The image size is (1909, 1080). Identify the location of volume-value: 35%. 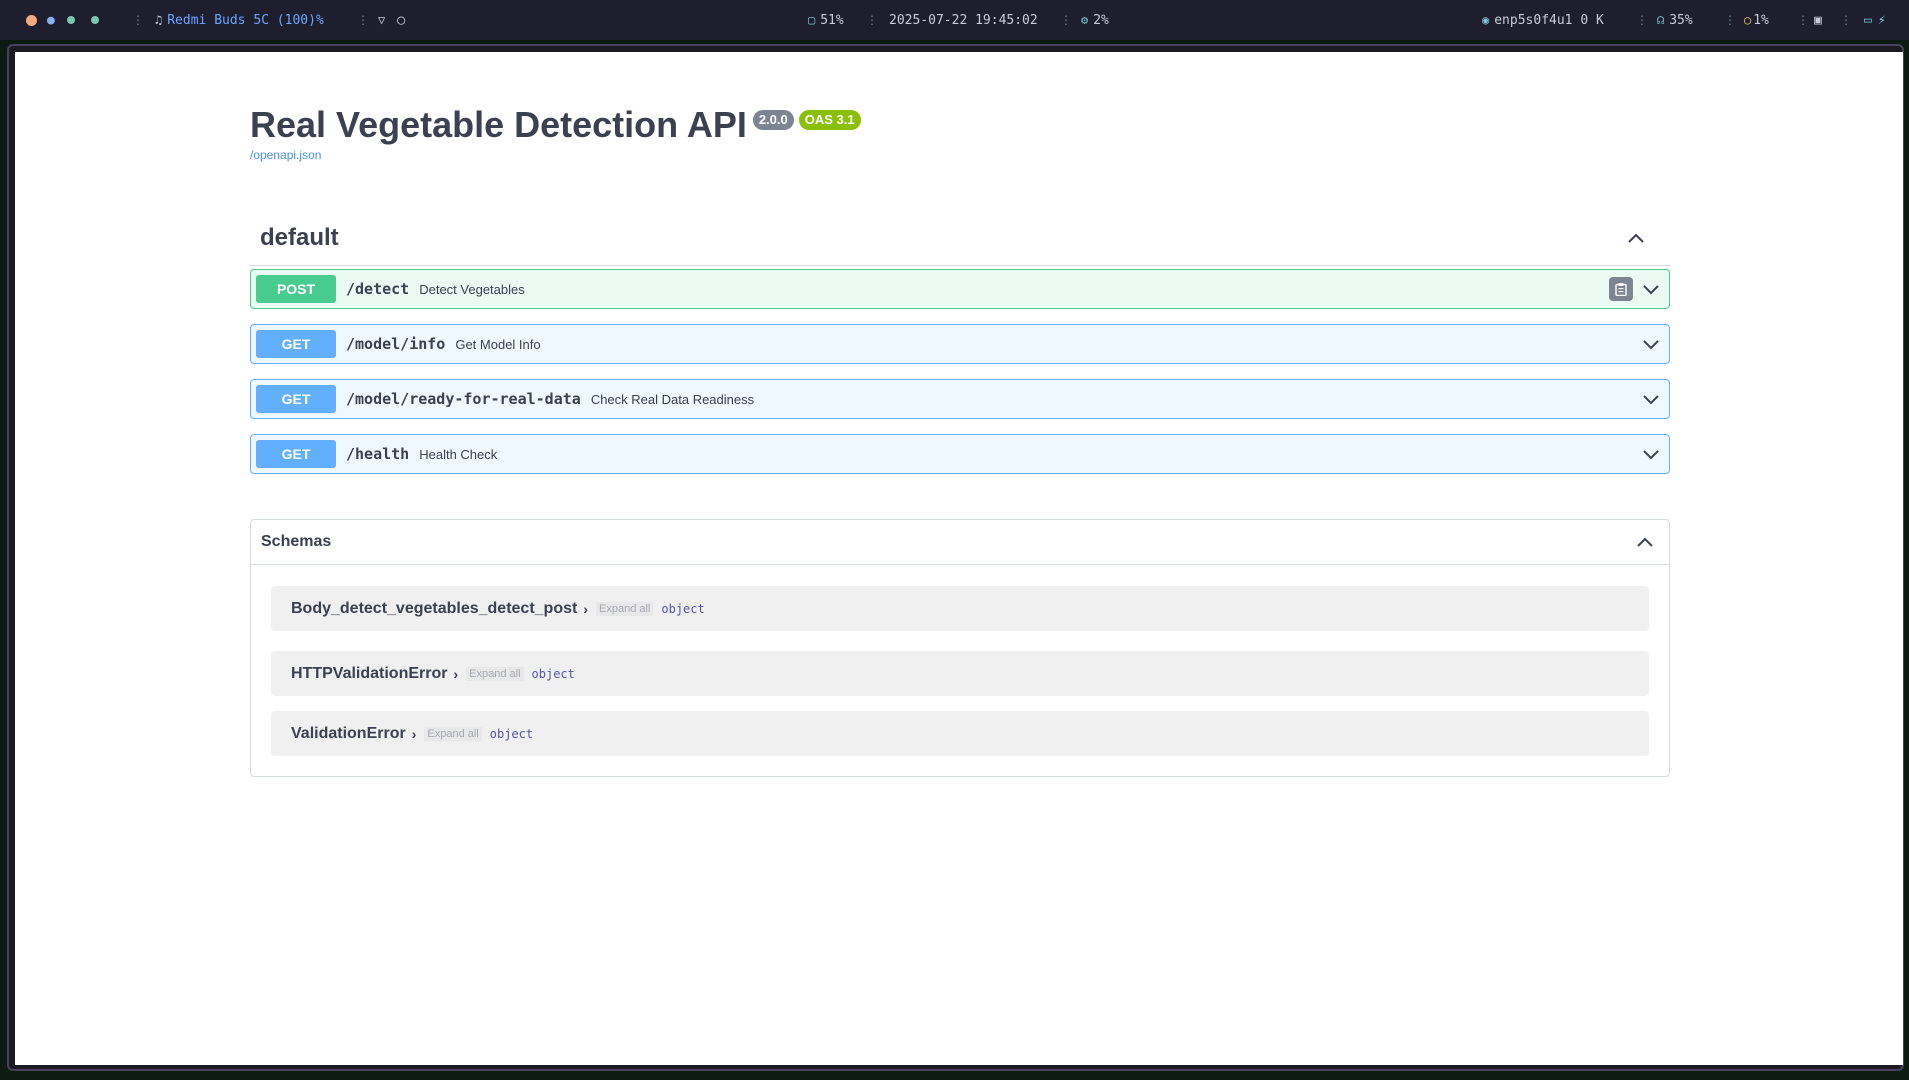
(1681, 20).